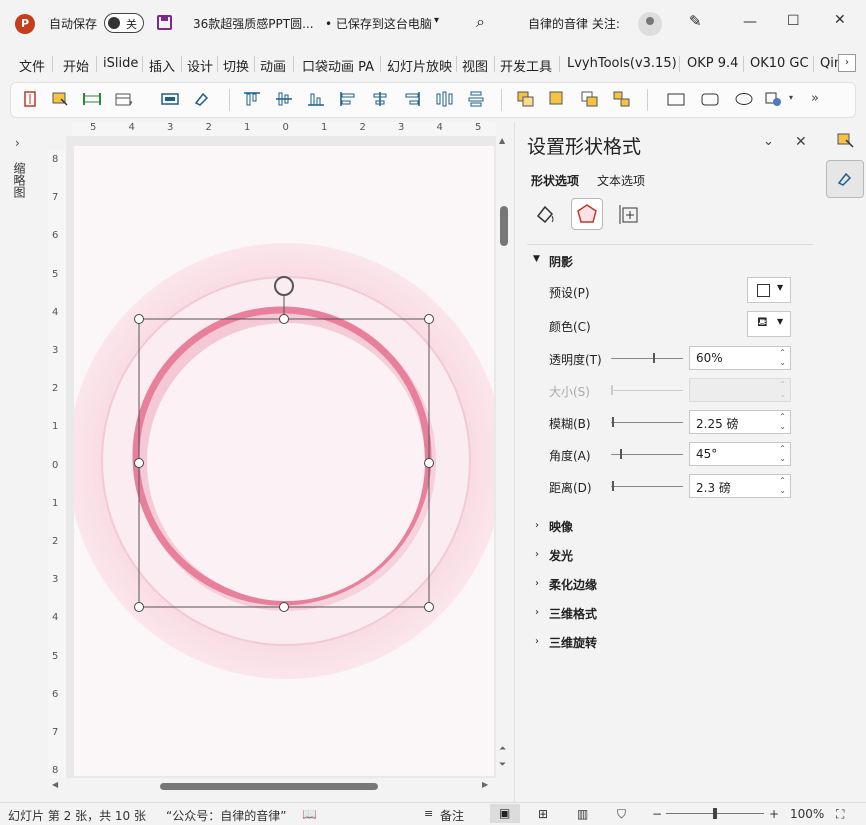 This screenshot has height=825, width=866. I want to click on align-right-icon, so click(412, 99).